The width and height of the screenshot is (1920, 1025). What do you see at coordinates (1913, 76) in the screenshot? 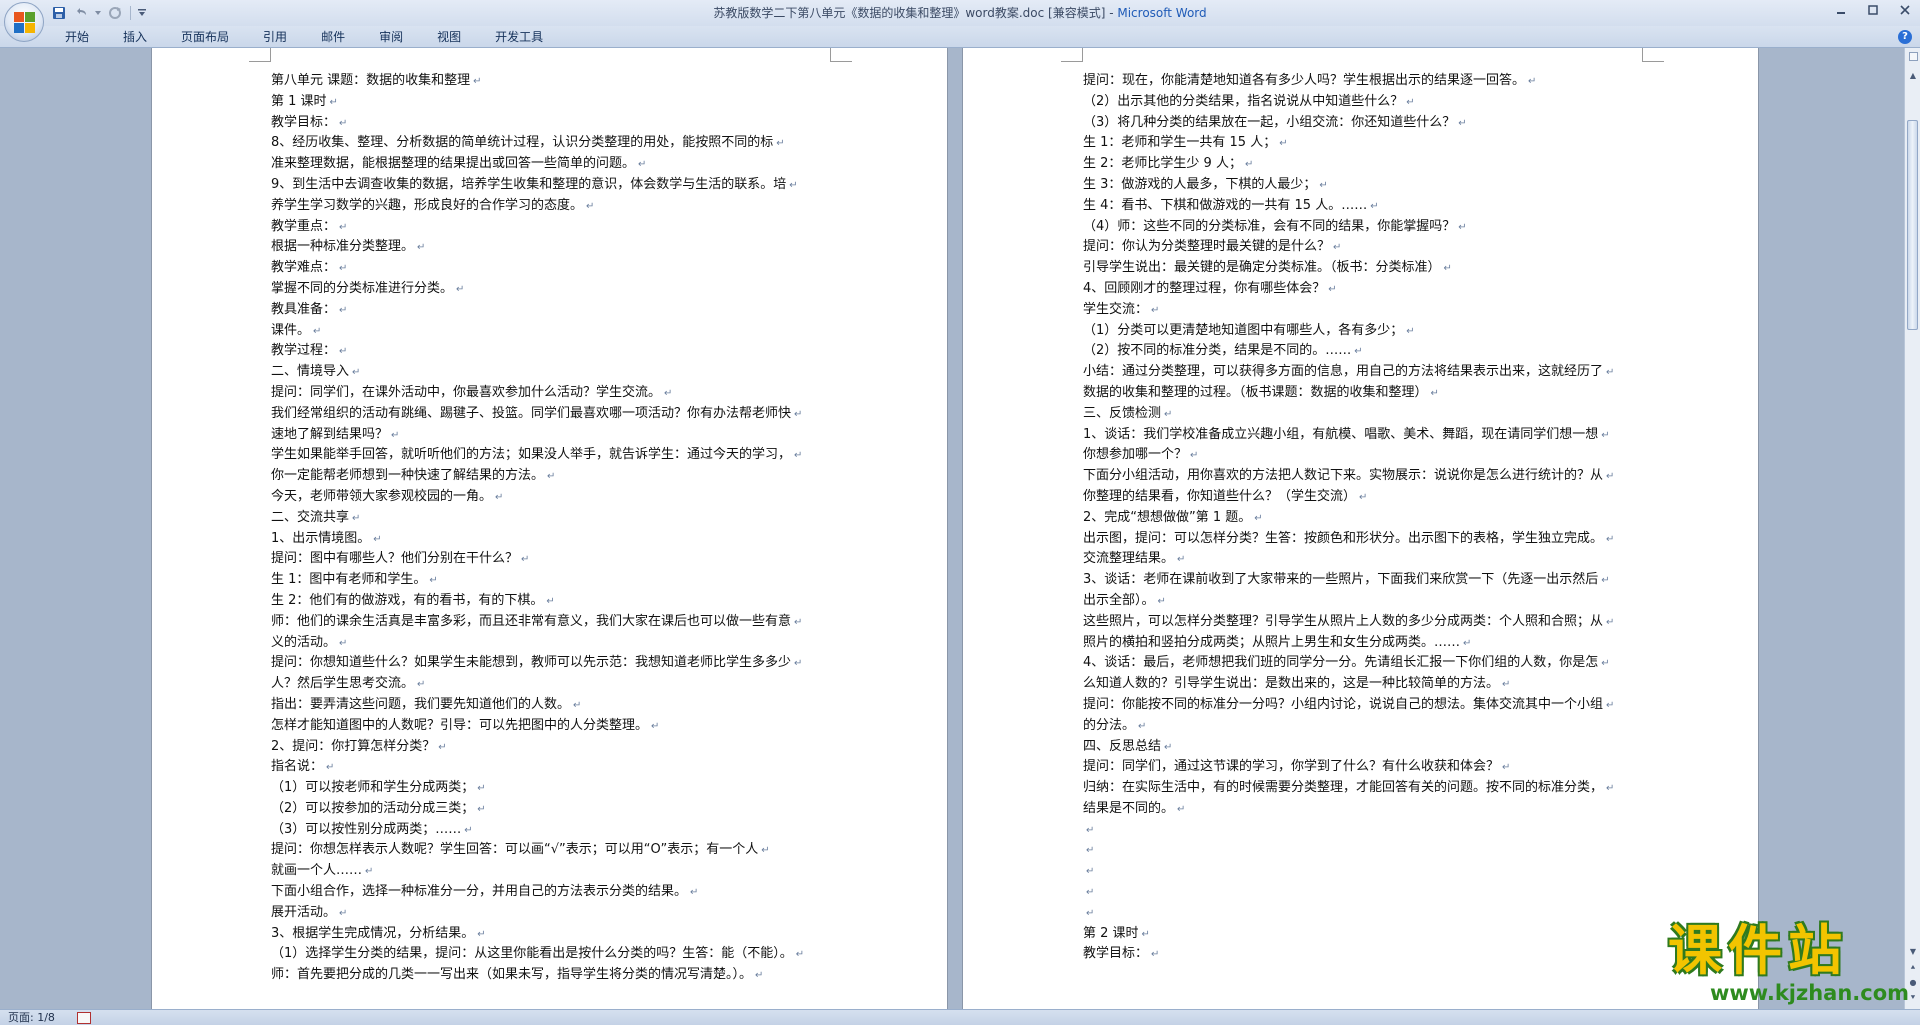
I see `scroll-up-icon: ▲` at bounding box center [1913, 76].